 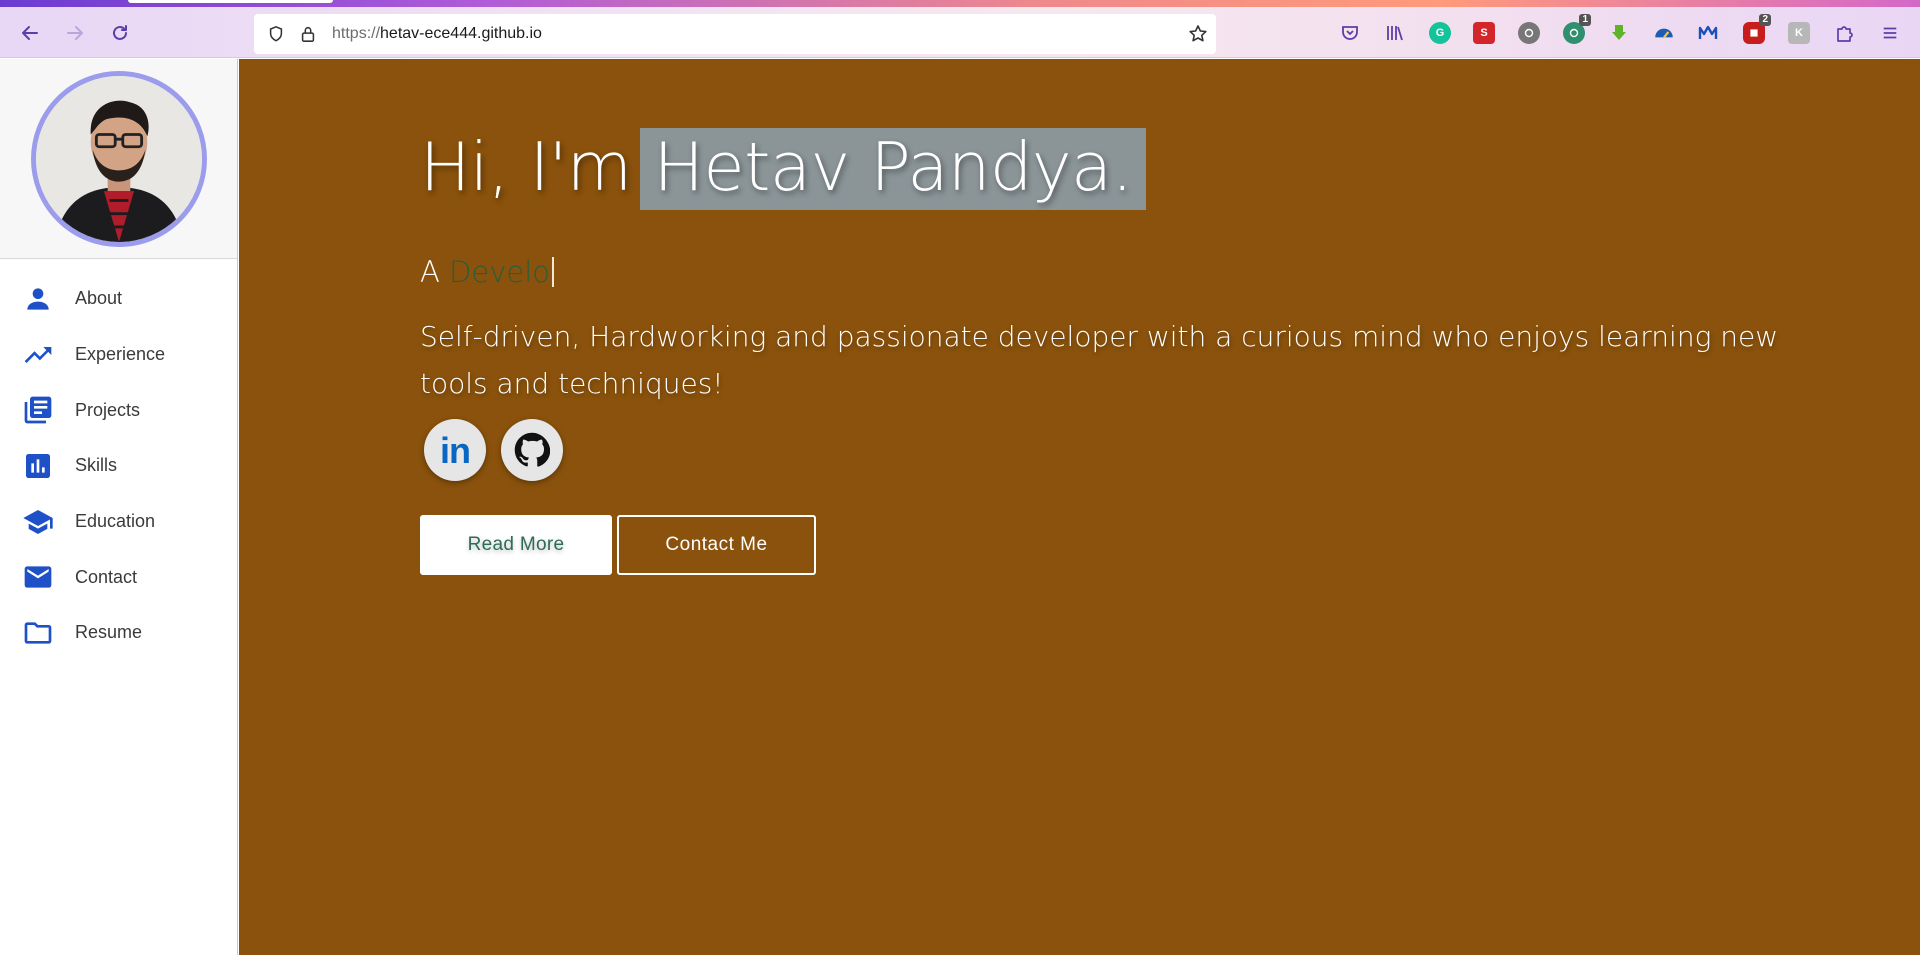 What do you see at coordinates (735, 34) in the screenshot?
I see `address-bar: https://hetav-ece444.github.io` at bounding box center [735, 34].